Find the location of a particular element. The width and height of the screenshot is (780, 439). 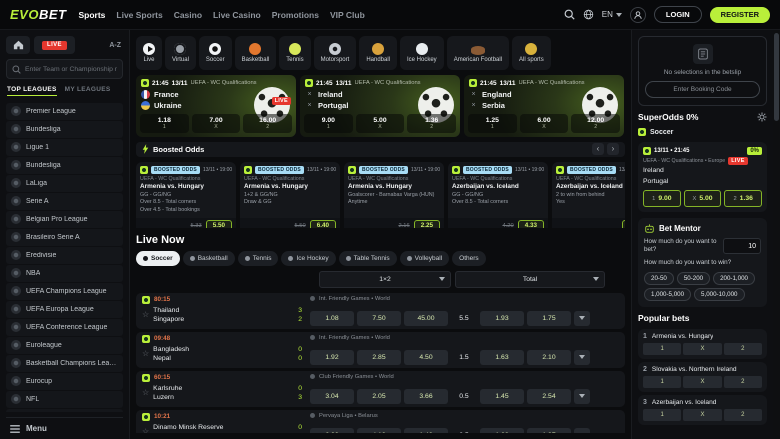

booking-code-input is located at coordinates (702, 89).